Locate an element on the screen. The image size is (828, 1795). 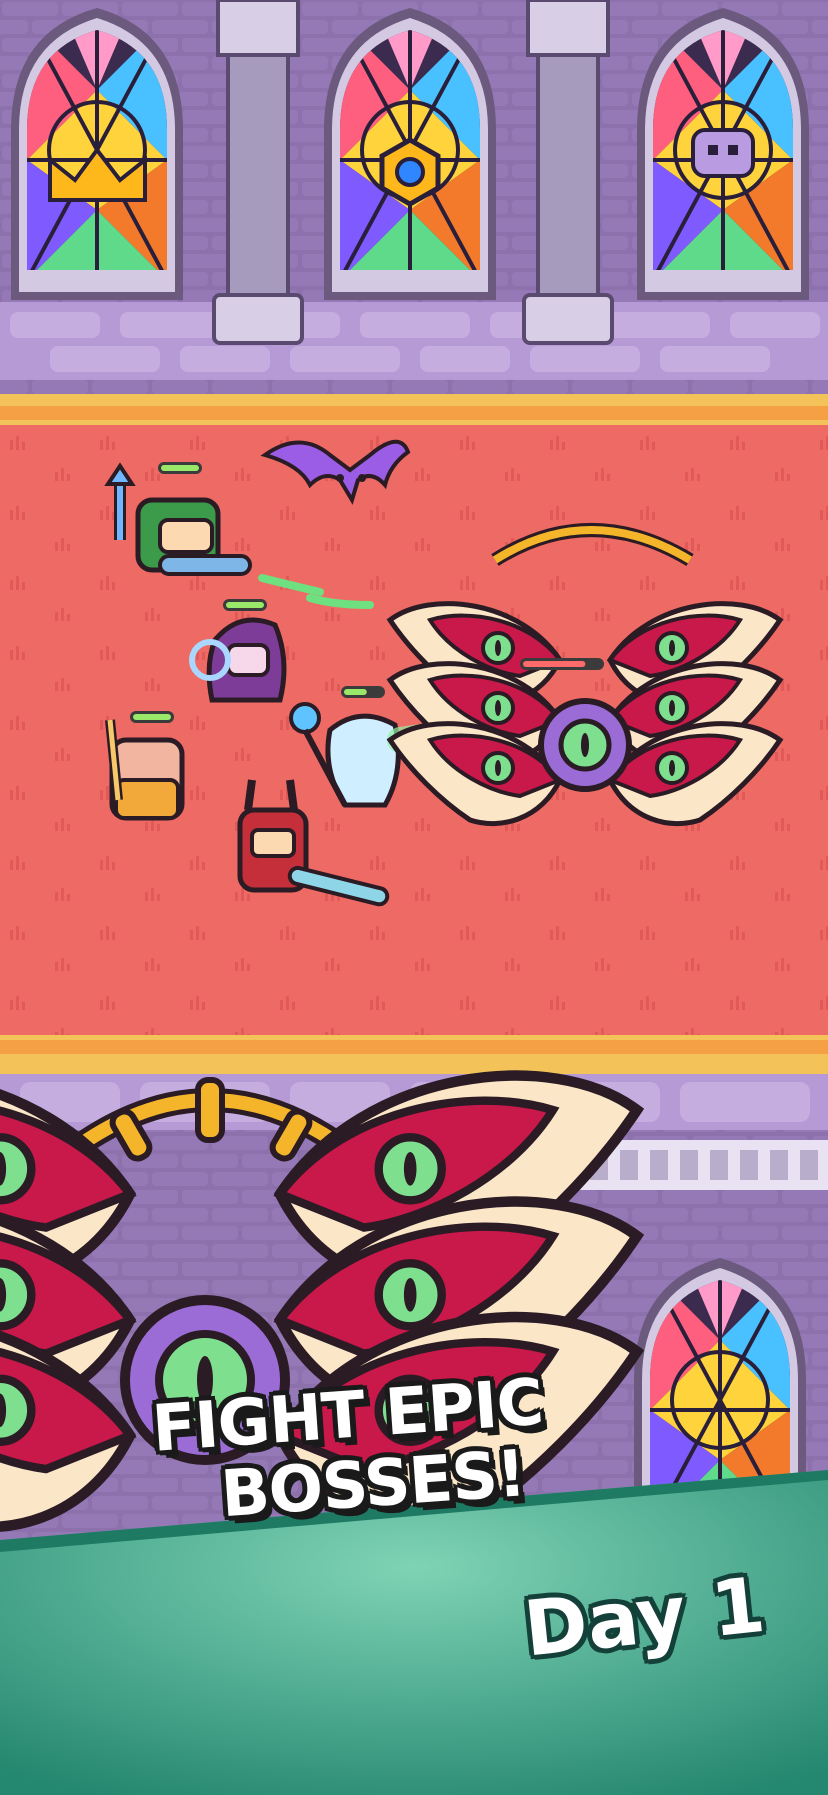
stained-glass-window-left is located at coordinates (97, 154).